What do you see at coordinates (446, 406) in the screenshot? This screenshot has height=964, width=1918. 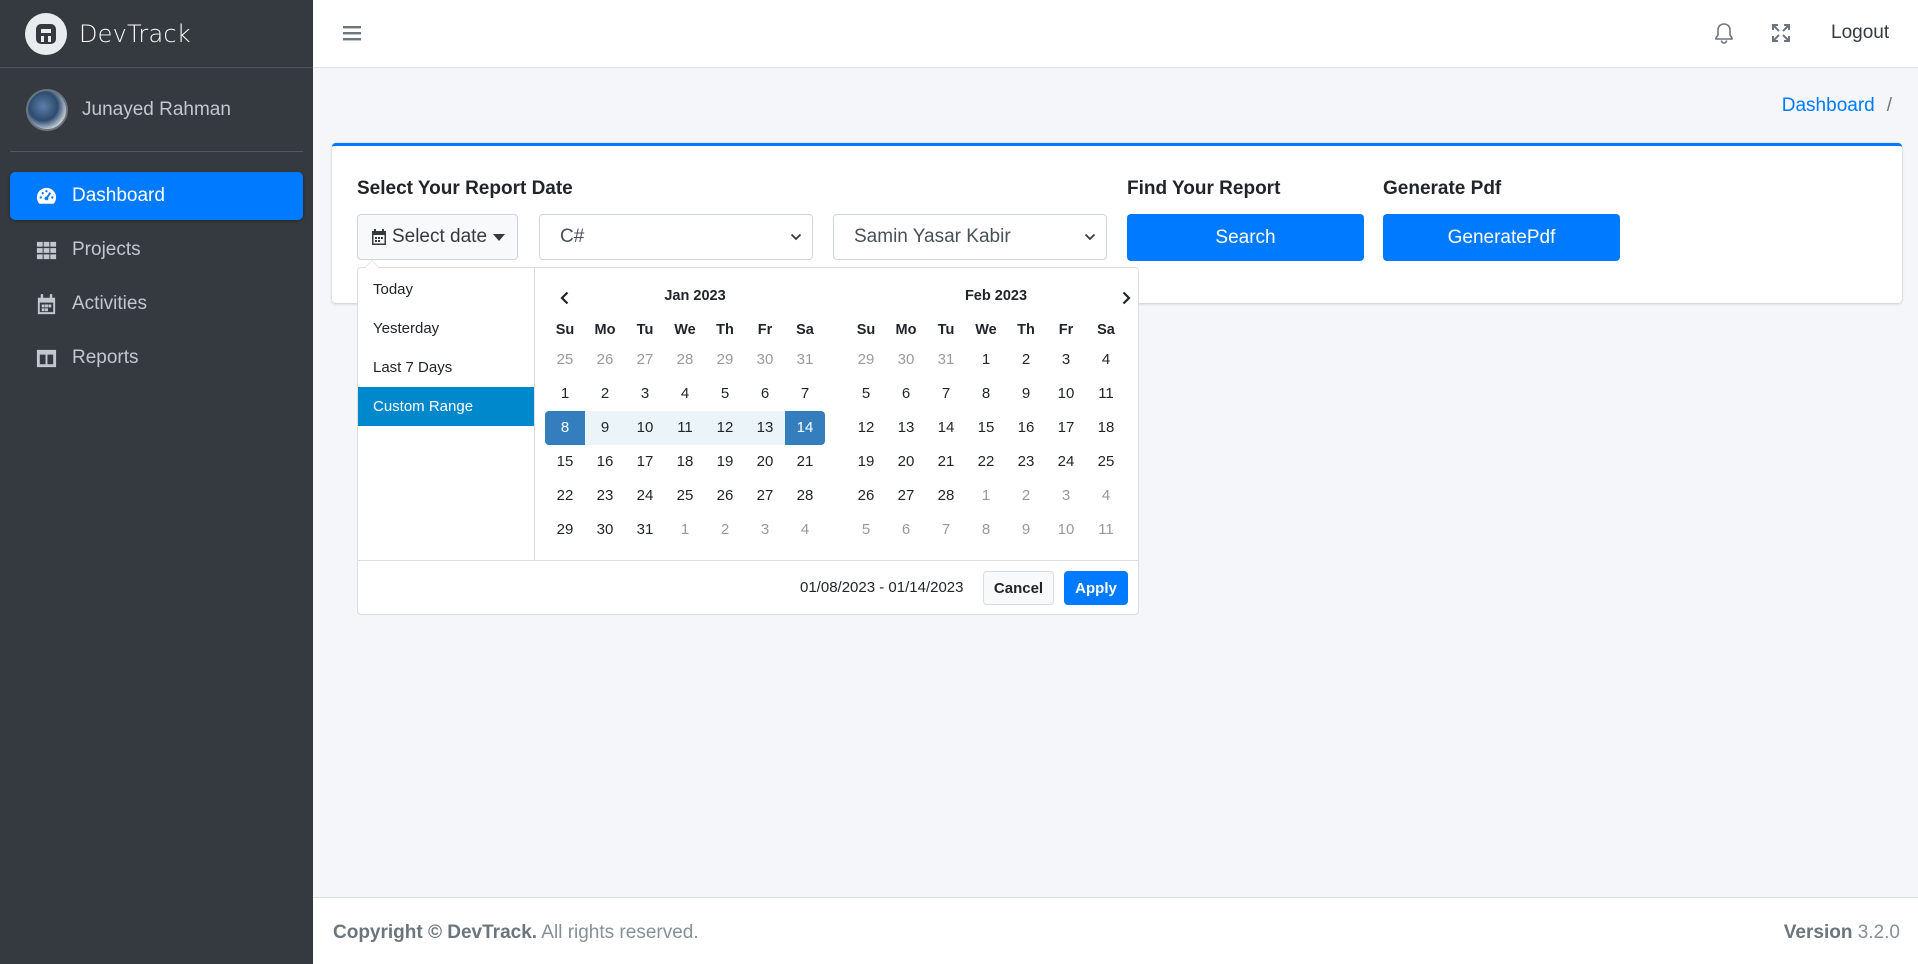 I see `range-custom: Custom Range` at bounding box center [446, 406].